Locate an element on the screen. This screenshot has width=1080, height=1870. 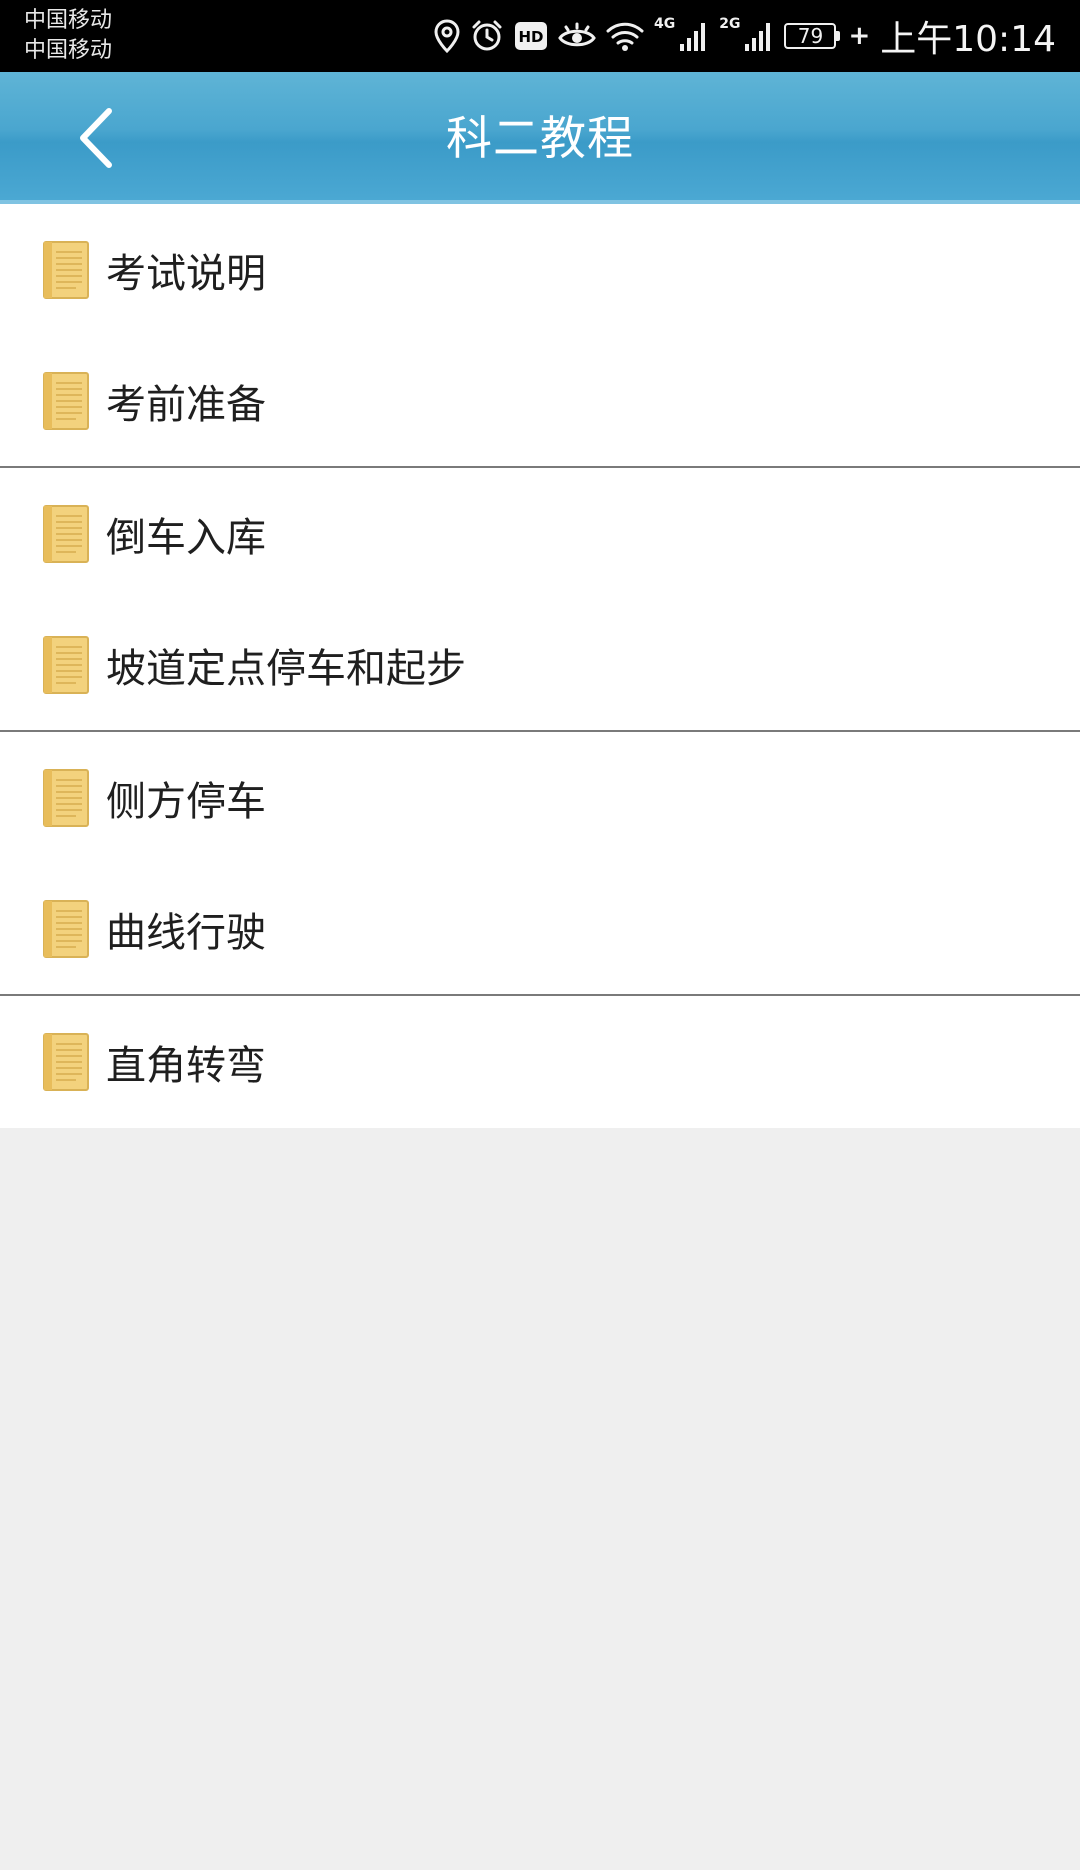
network-type-2: 2G is located at coordinates (730, 24).